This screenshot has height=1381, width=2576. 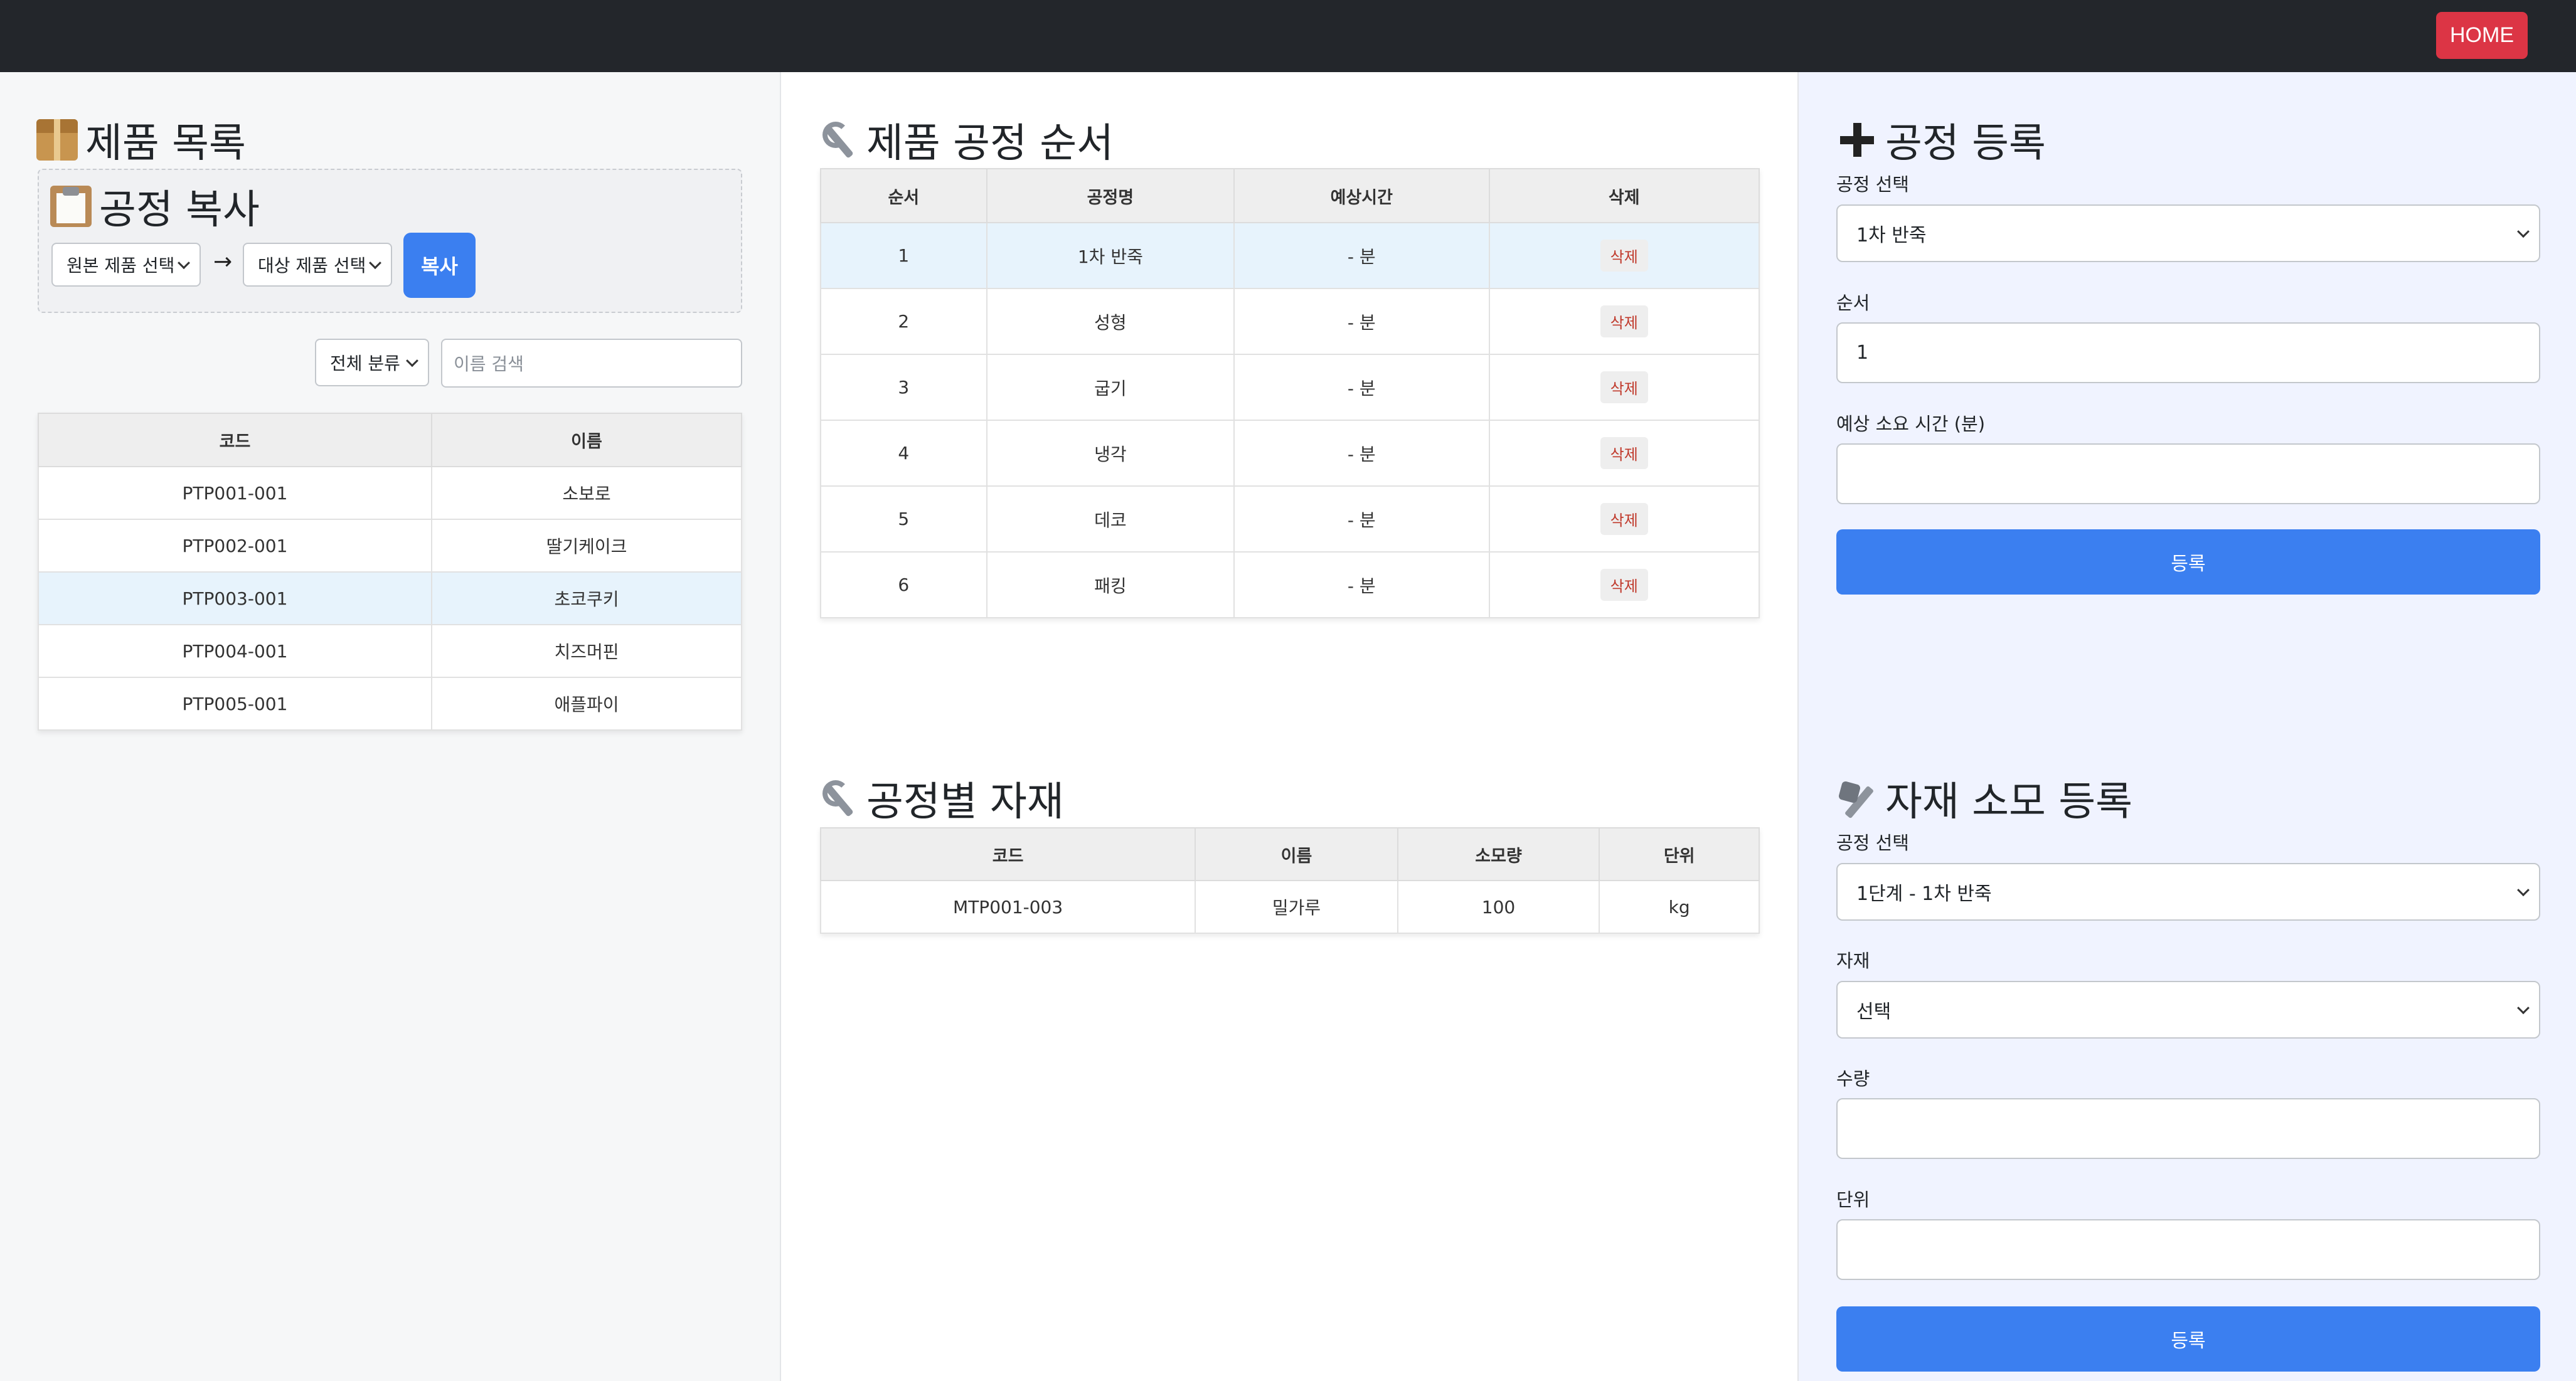 What do you see at coordinates (1288, 36) in the screenshot?
I see `top-navbar: HOME` at bounding box center [1288, 36].